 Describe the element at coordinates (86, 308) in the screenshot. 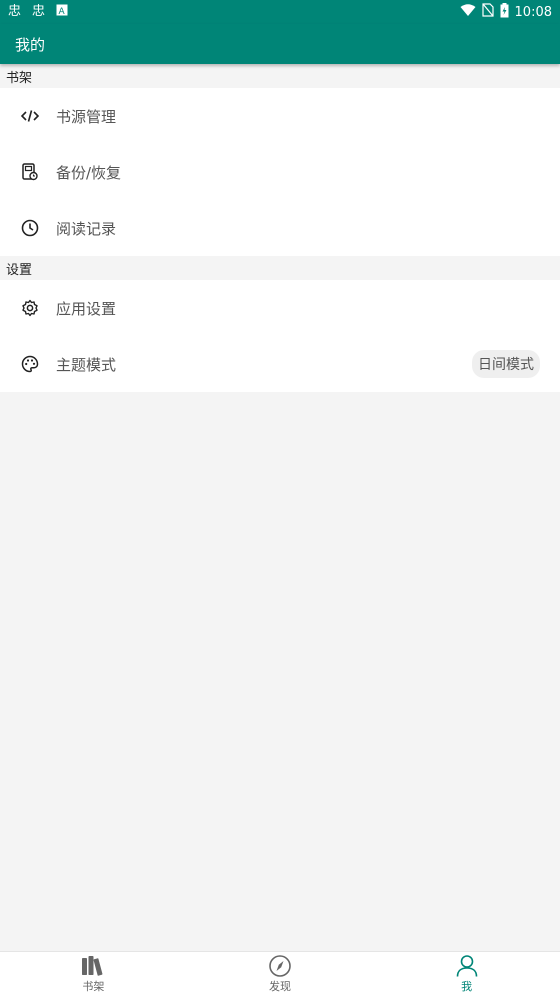

I see `item-label: 应用设置` at that location.